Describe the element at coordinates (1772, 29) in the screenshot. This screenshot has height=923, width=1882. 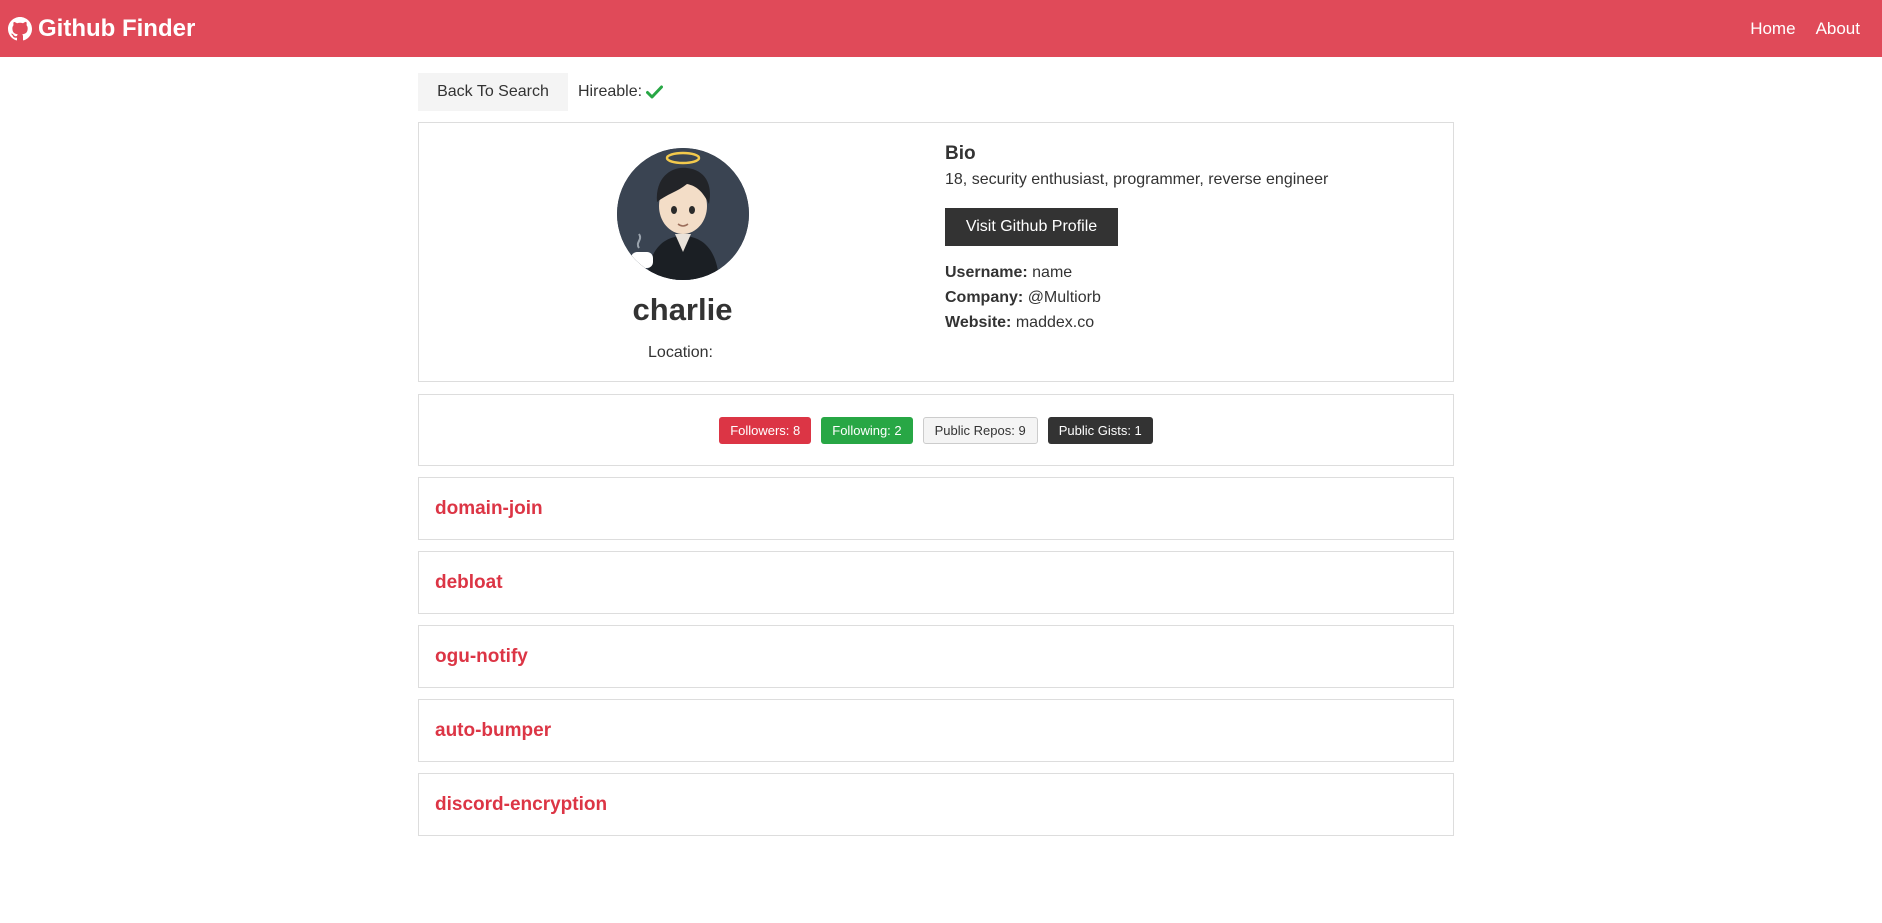
I see `nav-home-link: Home` at that location.